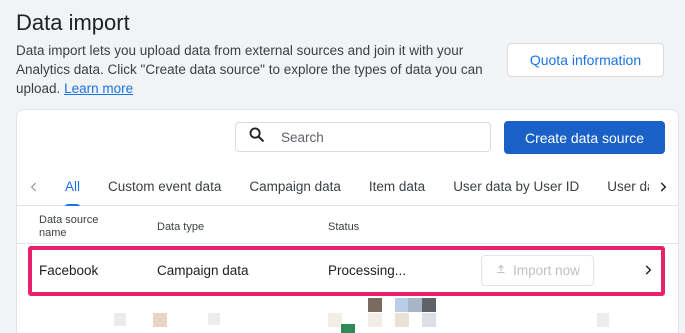 Image resolution: width=685 pixels, height=333 pixels. What do you see at coordinates (501, 270) in the screenshot?
I see `upload-icon` at bounding box center [501, 270].